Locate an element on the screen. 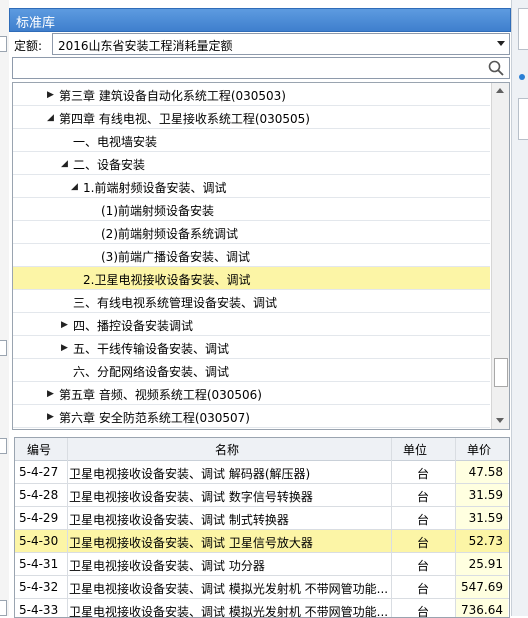 The image size is (528, 618). cell-code: 5-4-29 is located at coordinates (39, 518).